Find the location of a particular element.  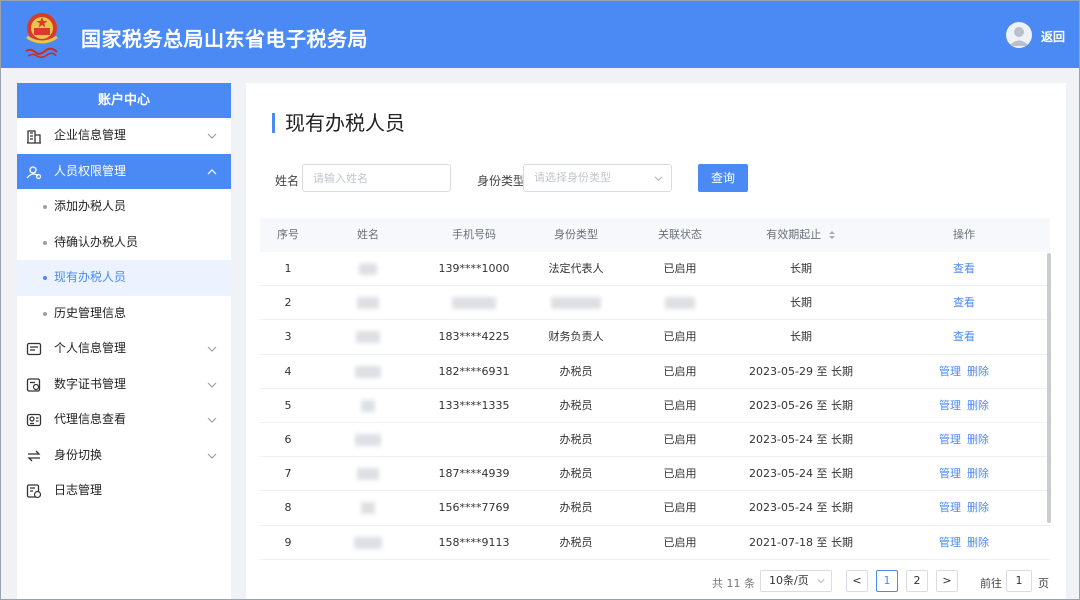

table-row: 3 183****4225 财务负责人 已启用 长期 查看 is located at coordinates (655, 337).